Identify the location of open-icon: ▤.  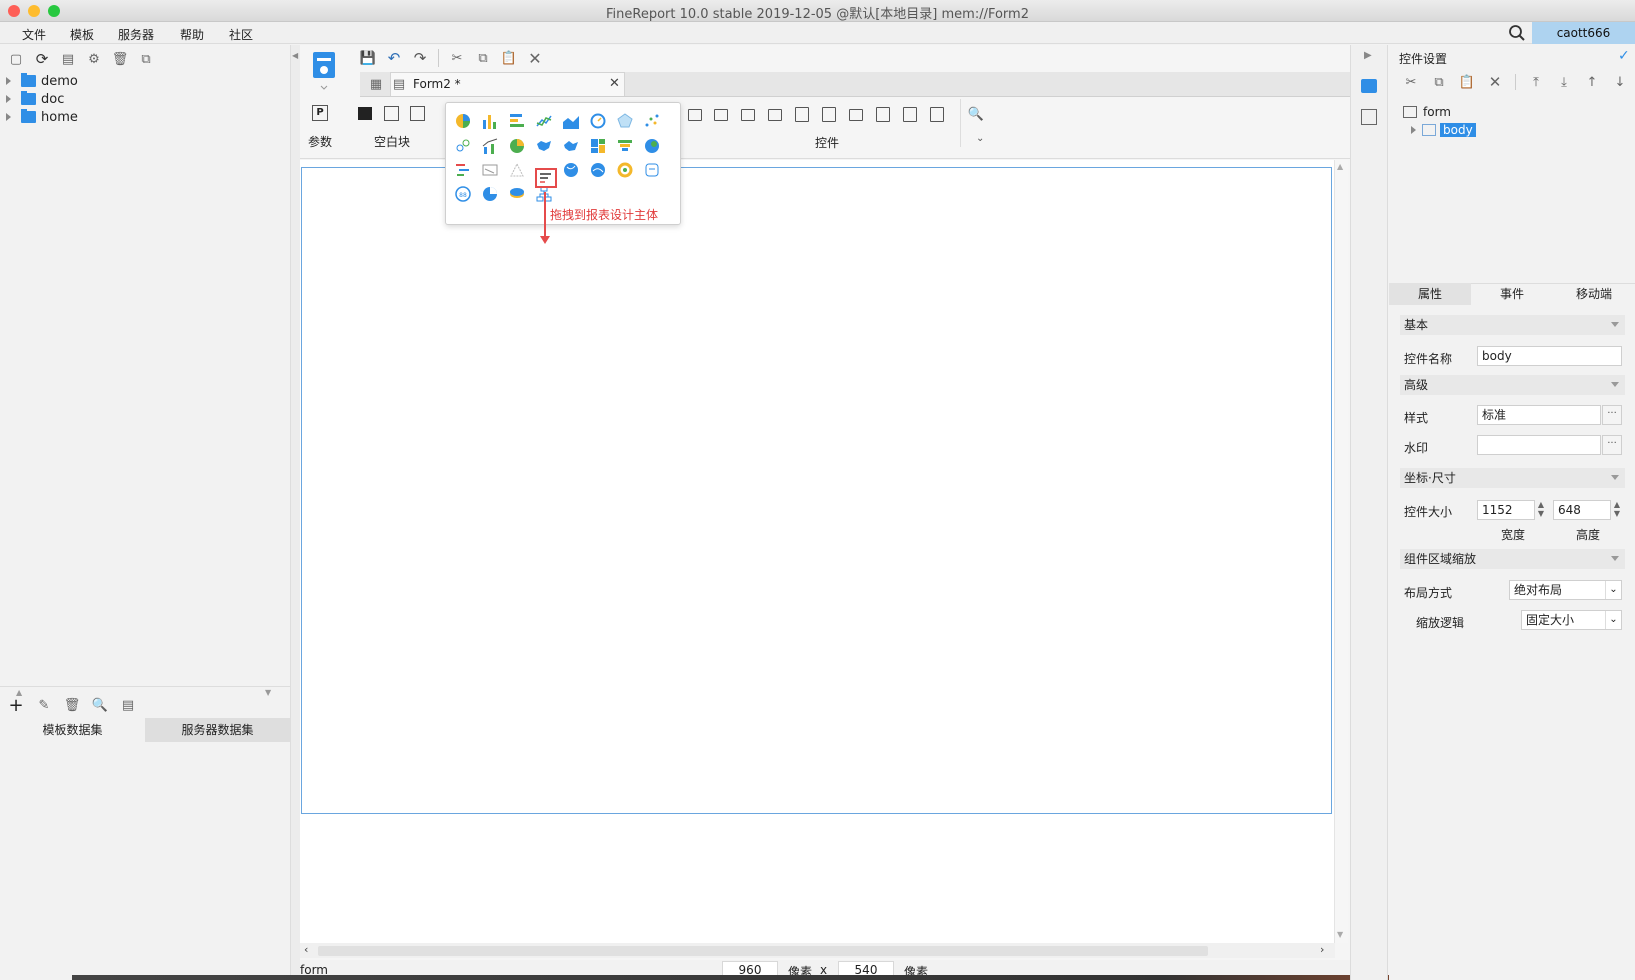
(68, 59).